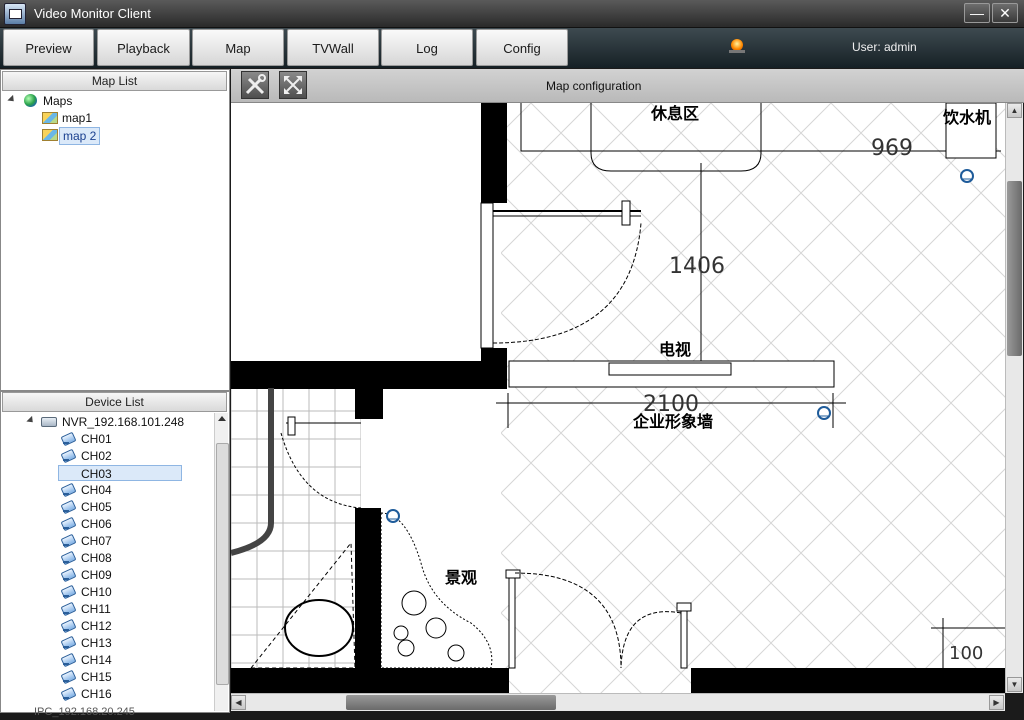 The image size is (1024, 720). I want to click on map-horizontal-scrollbar: ◀ ▶, so click(618, 702).